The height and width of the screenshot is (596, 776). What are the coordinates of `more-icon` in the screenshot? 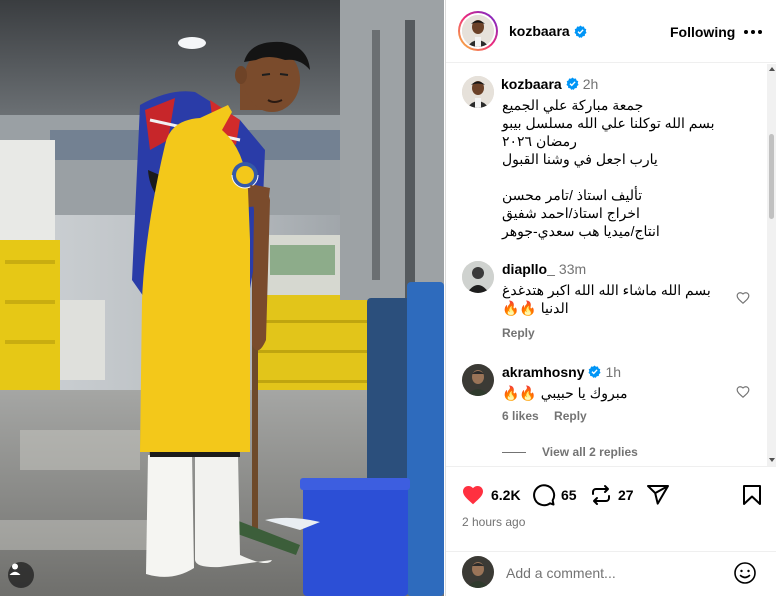 It's located at (753, 32).